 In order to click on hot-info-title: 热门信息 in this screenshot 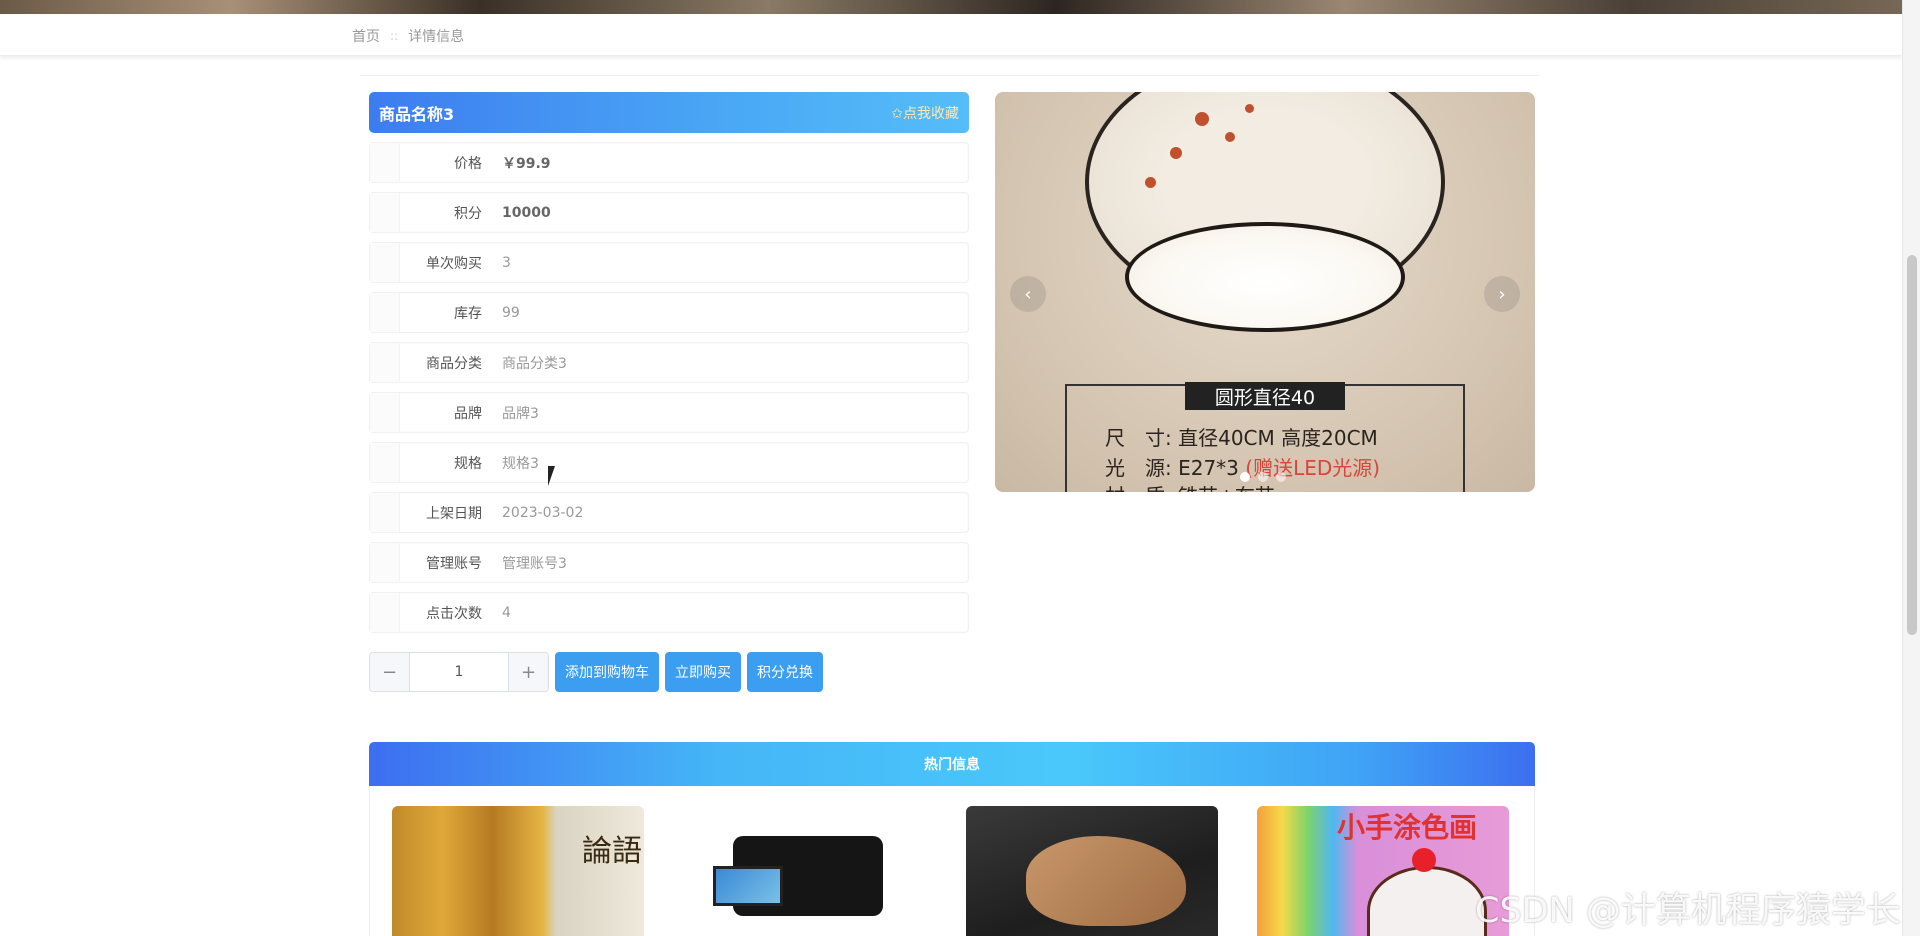, I will do `click(952, 764)`.